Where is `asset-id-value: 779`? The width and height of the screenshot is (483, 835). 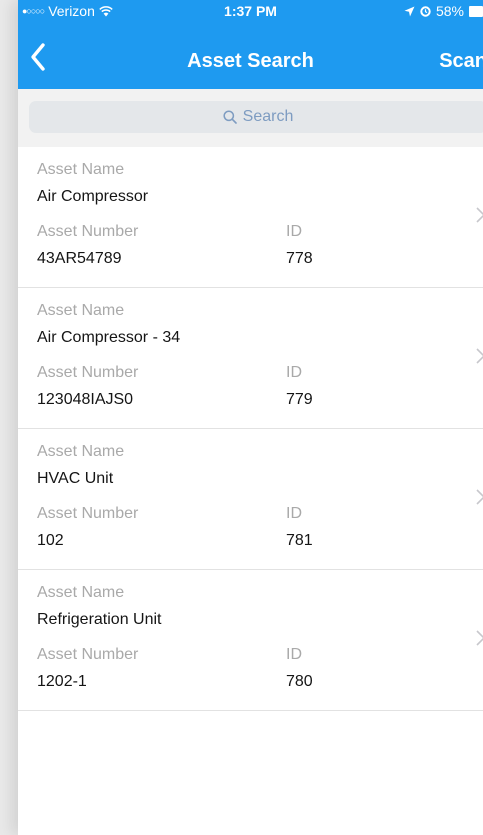
asset-id-value: 779 is located at coordinates (299, 399).